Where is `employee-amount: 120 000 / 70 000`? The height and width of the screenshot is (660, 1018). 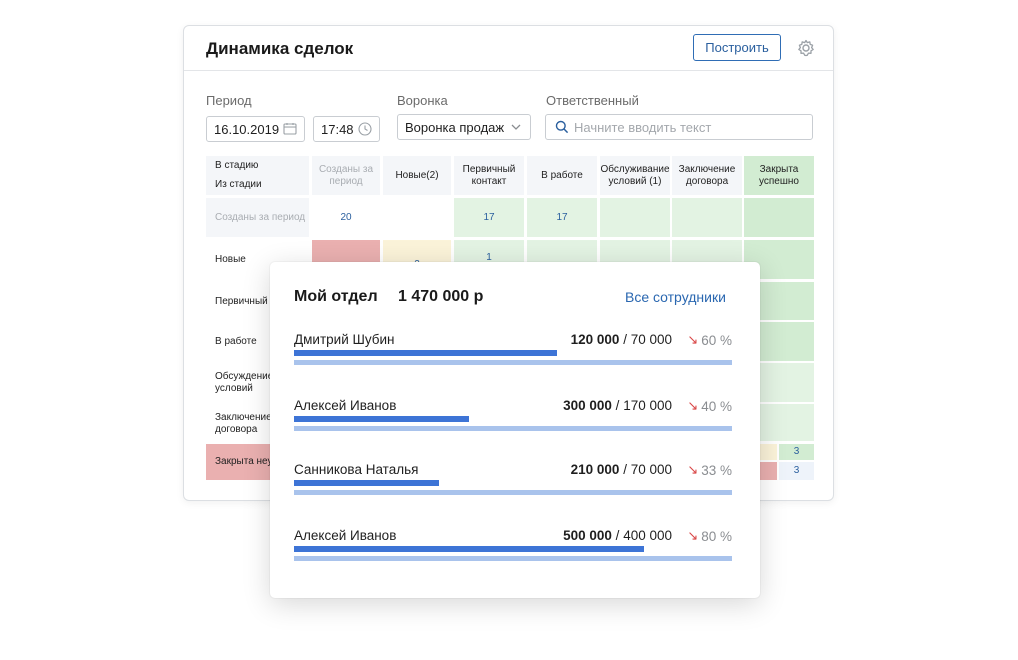
employee-amount: 120 000 / 70 000 is located at coordinates (621, 339).